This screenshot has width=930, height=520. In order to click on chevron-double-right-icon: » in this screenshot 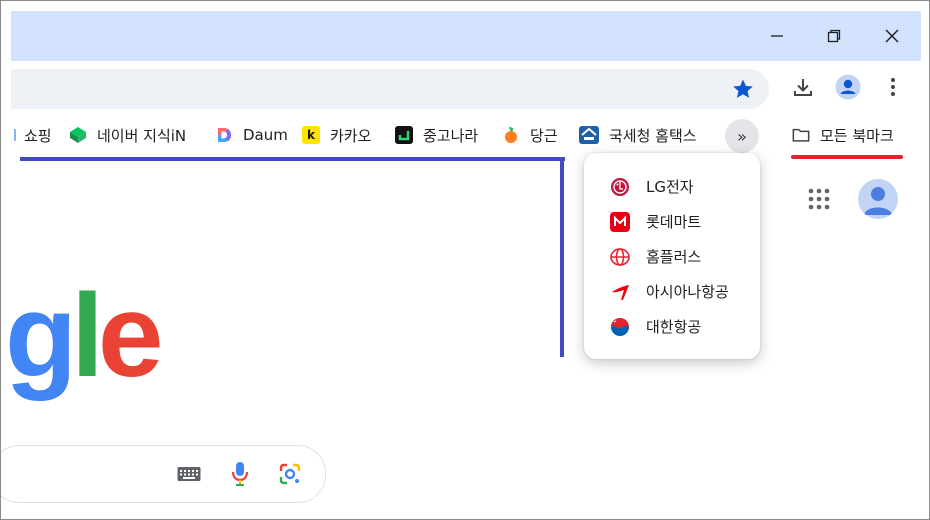, I will do `click(742, 136)`.